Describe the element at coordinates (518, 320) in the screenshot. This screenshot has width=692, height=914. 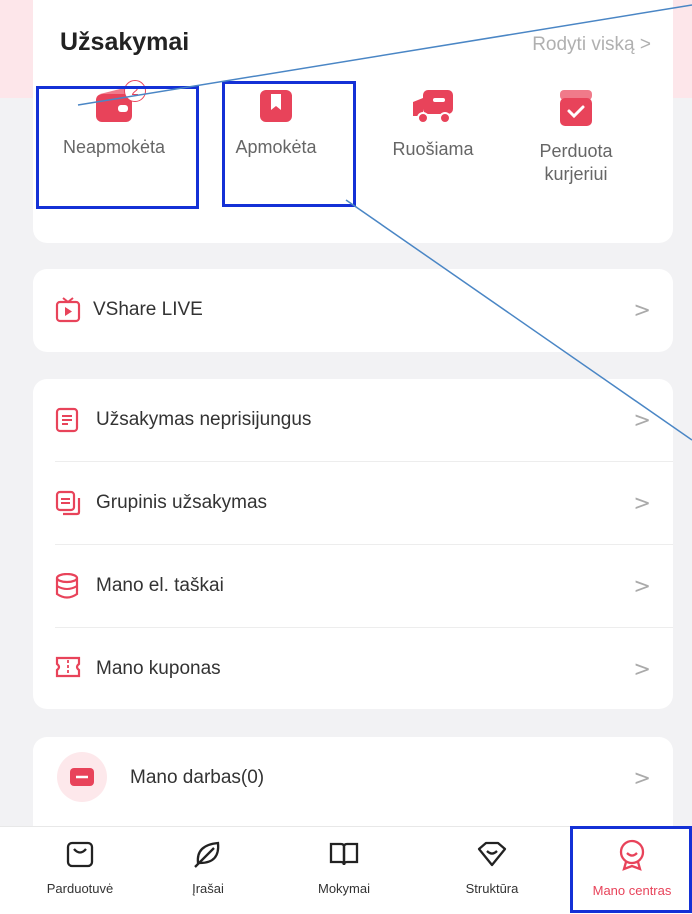
I see `callout-line-paid` at that location.